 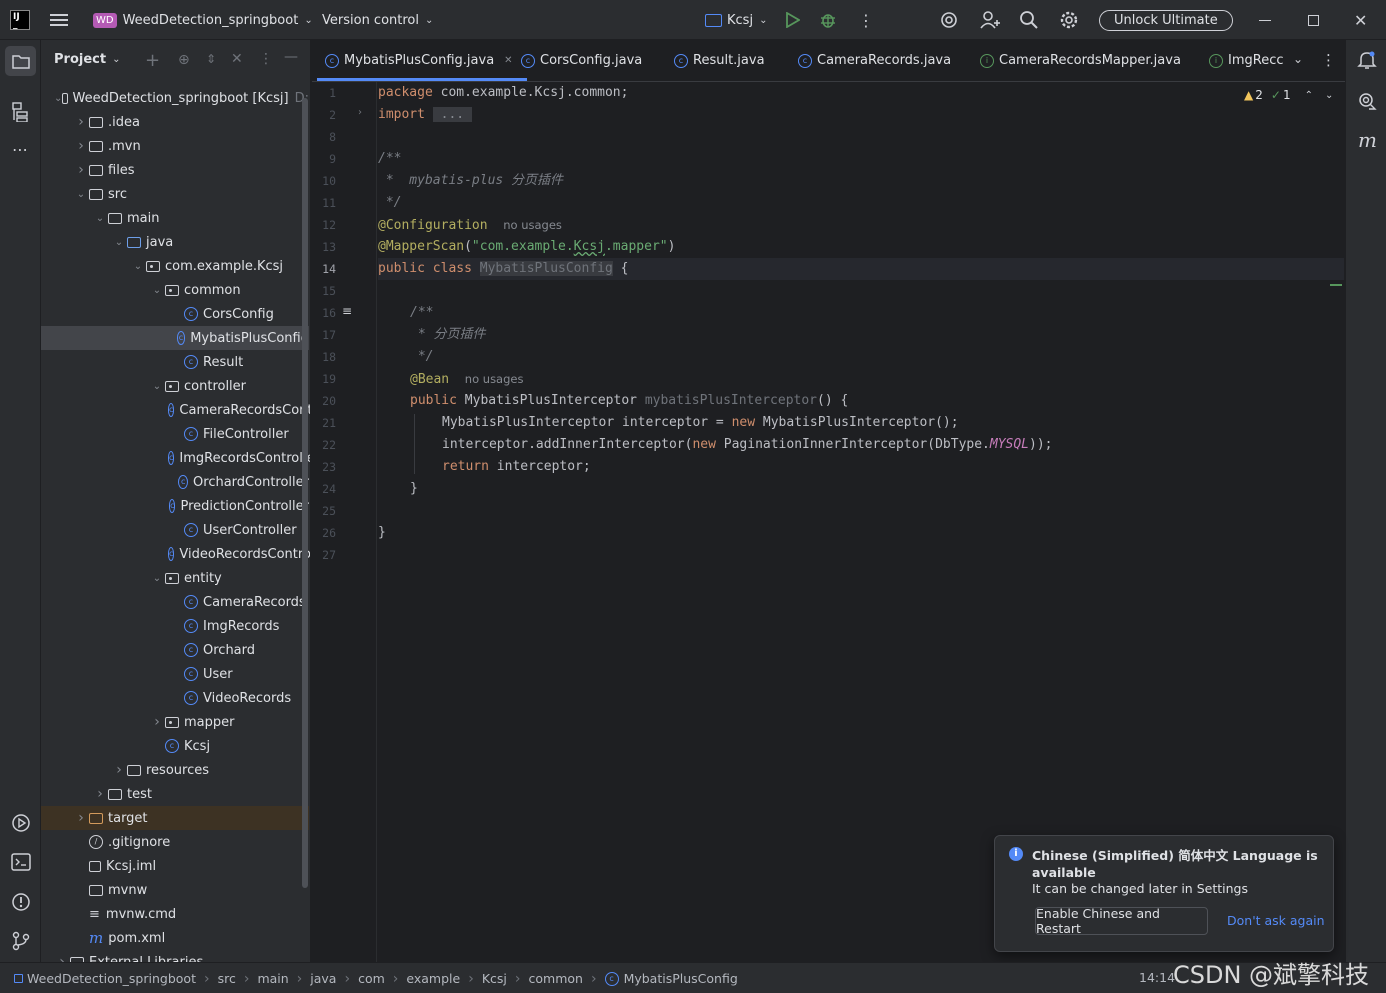 What do you see at coordinates (1313, 20) in the screenshot?
I see `maximize-button` at bounding box center [1313, 20].